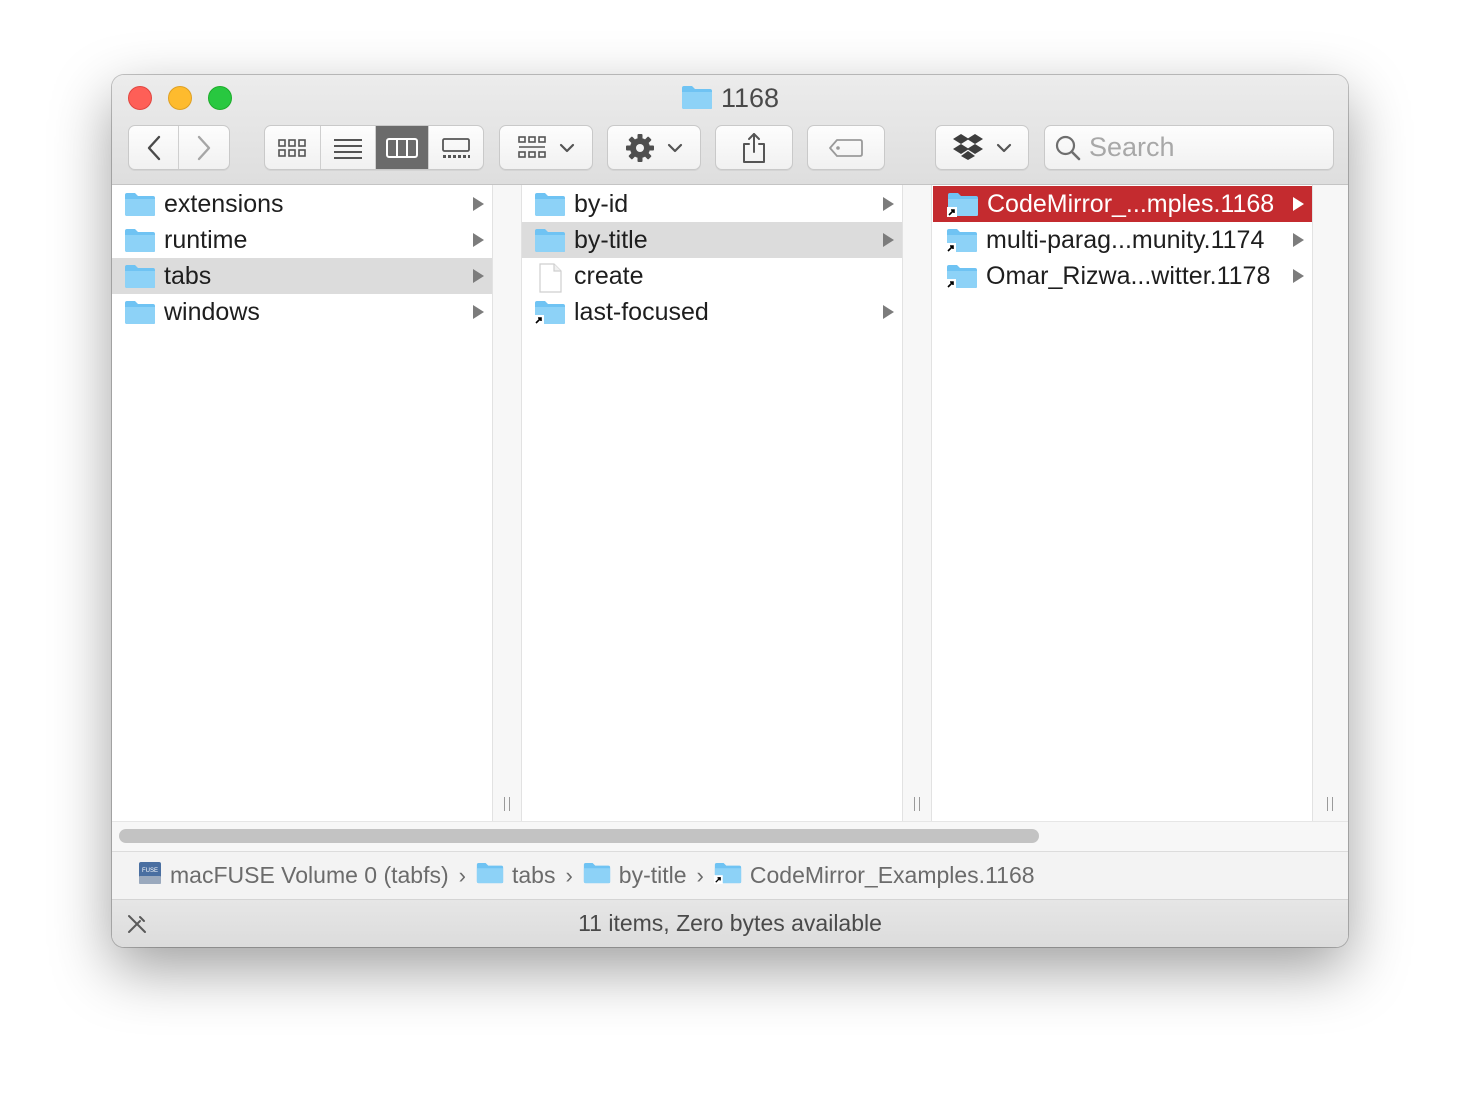  What do you see at coordinates (601, 203) in the screenshot?
I see `item-name: by-id` at bounding box center [601, 203].